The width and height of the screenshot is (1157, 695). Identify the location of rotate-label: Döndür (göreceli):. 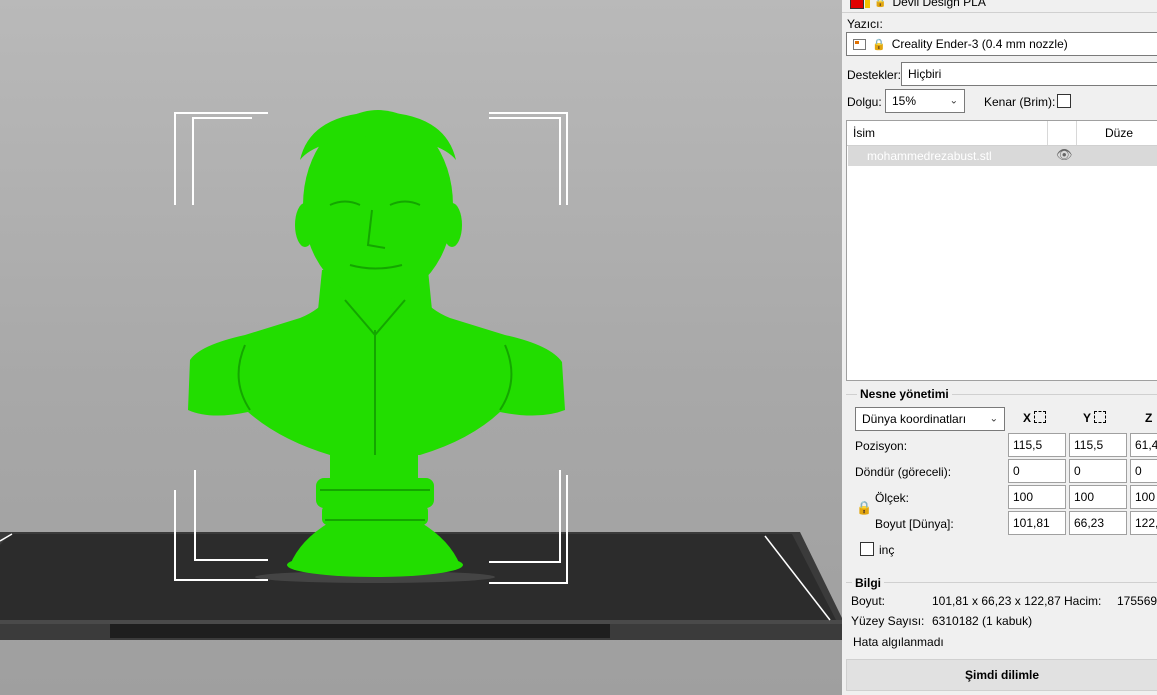
(903, 472).